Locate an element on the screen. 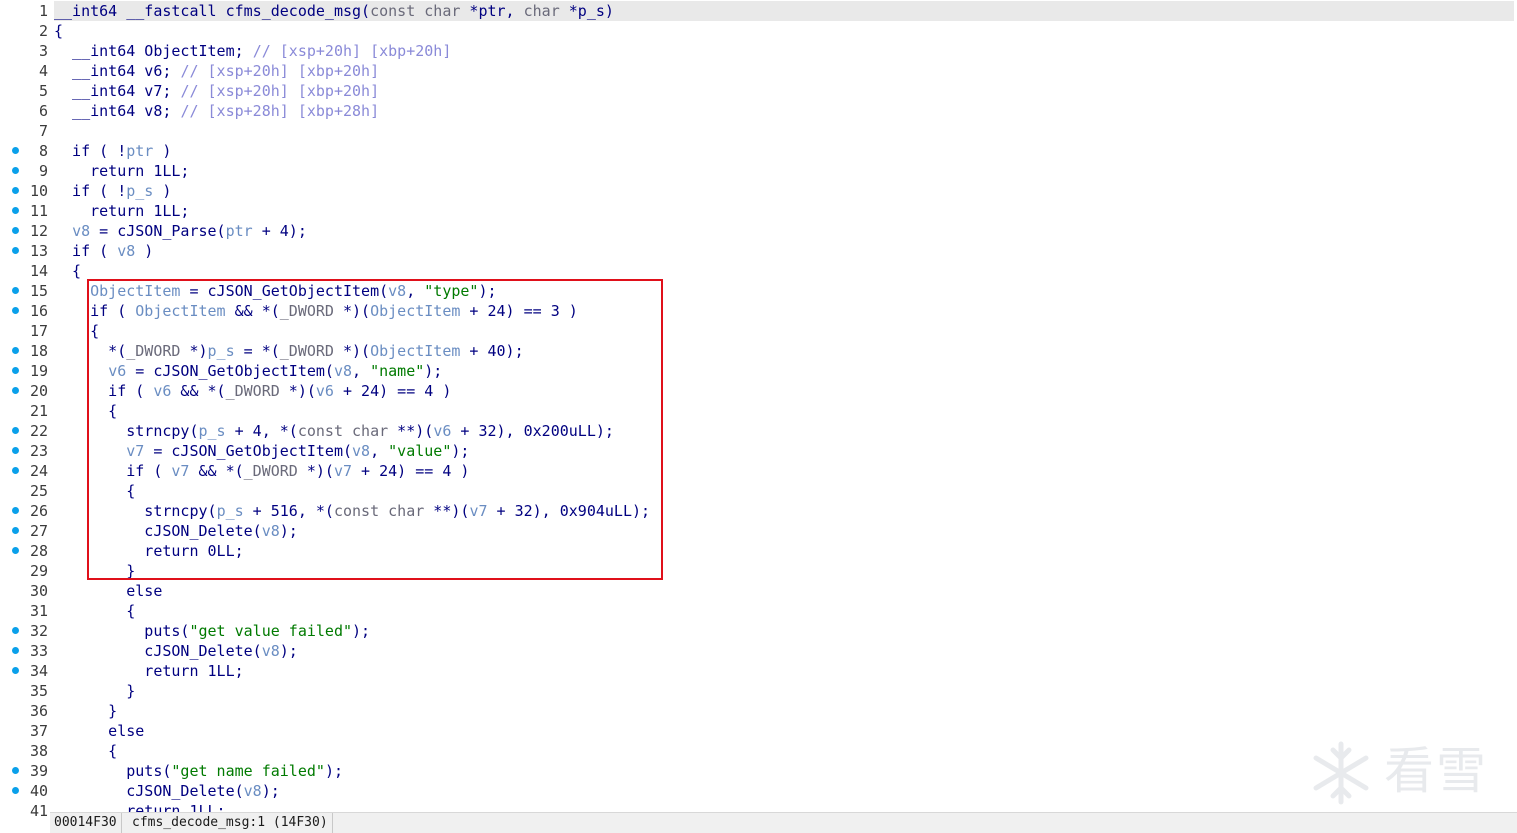  gutter-row: 21 is located at coordinates (25, 411).